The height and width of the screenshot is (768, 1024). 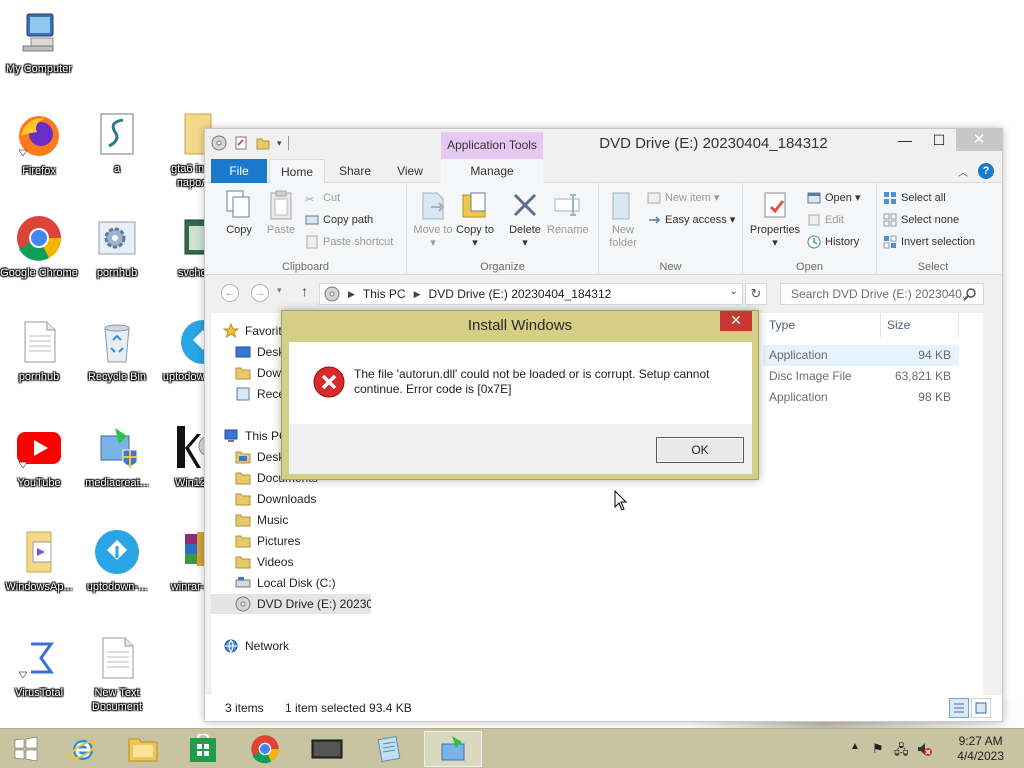 What do you see at coordinates (117, 134) in the screenshot?
I see `script-file-icon` at bounding box center [117, 134].